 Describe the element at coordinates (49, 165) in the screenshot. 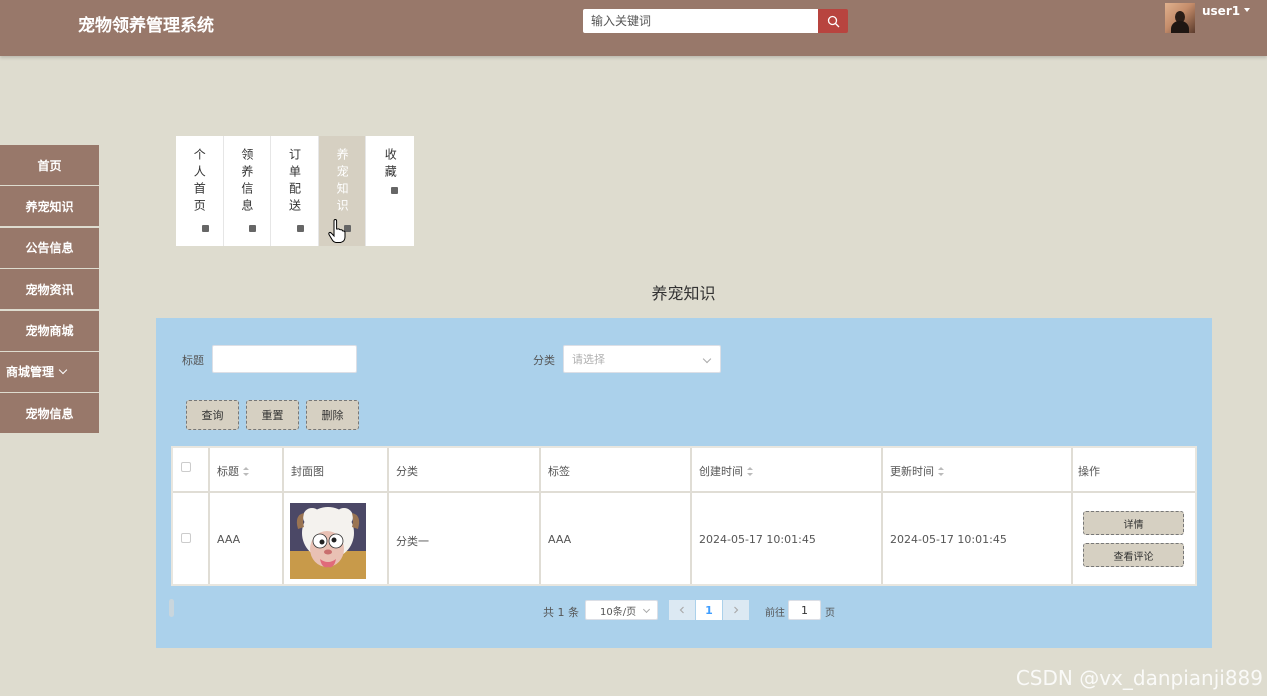

I see `sidebar-item-home: 首页` at that location.